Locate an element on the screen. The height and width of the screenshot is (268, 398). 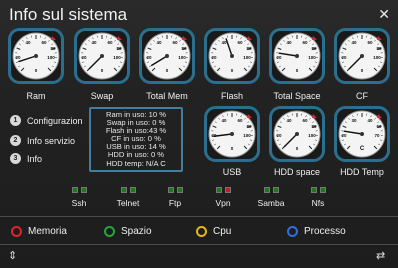
swap-arrows-icon: ⇄ is located at coordinates (380, 255).